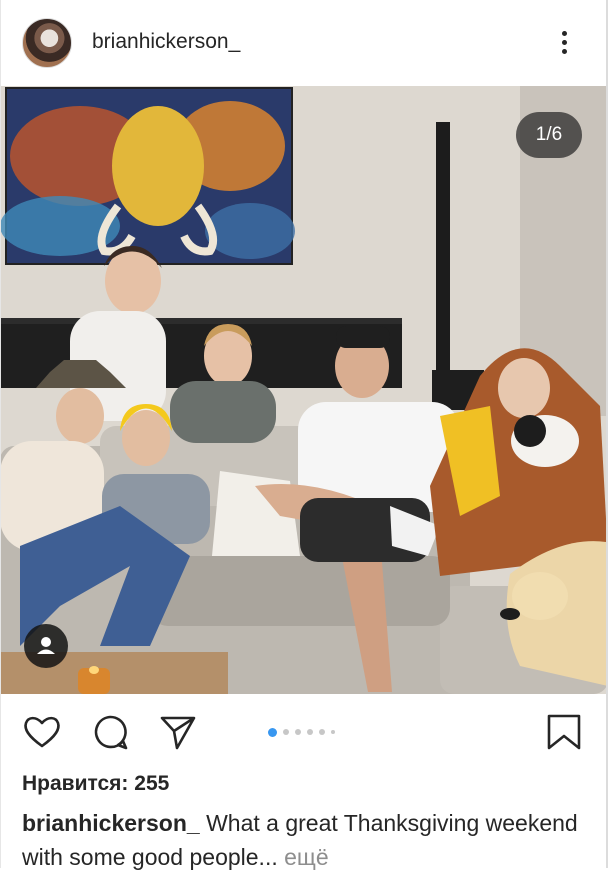  I want to click on caption-username: brianhickerson_, so click(111, 823).